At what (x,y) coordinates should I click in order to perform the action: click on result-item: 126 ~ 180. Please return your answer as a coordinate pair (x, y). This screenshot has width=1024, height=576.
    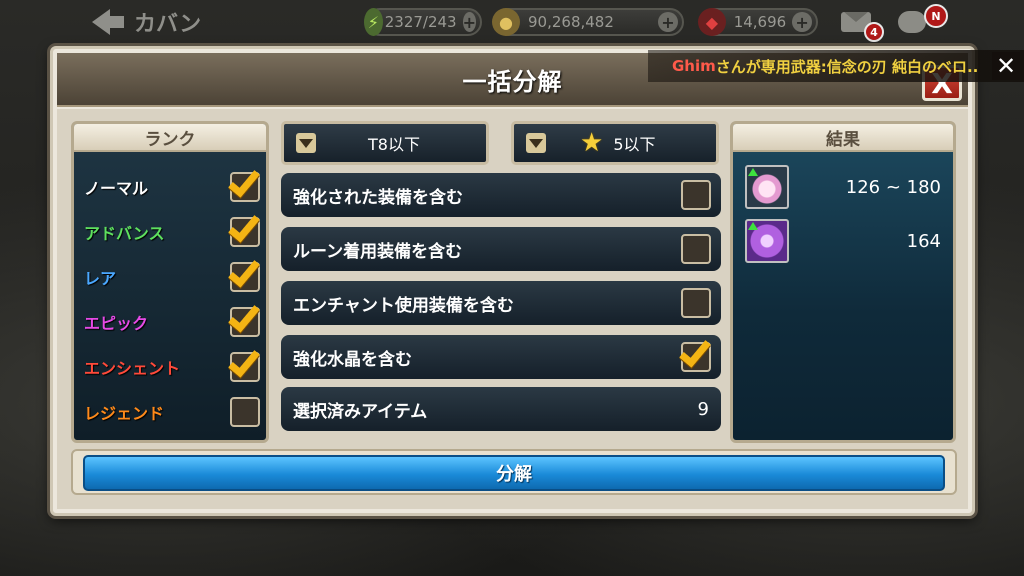
    Looking at the image, I should click on (845, 187).